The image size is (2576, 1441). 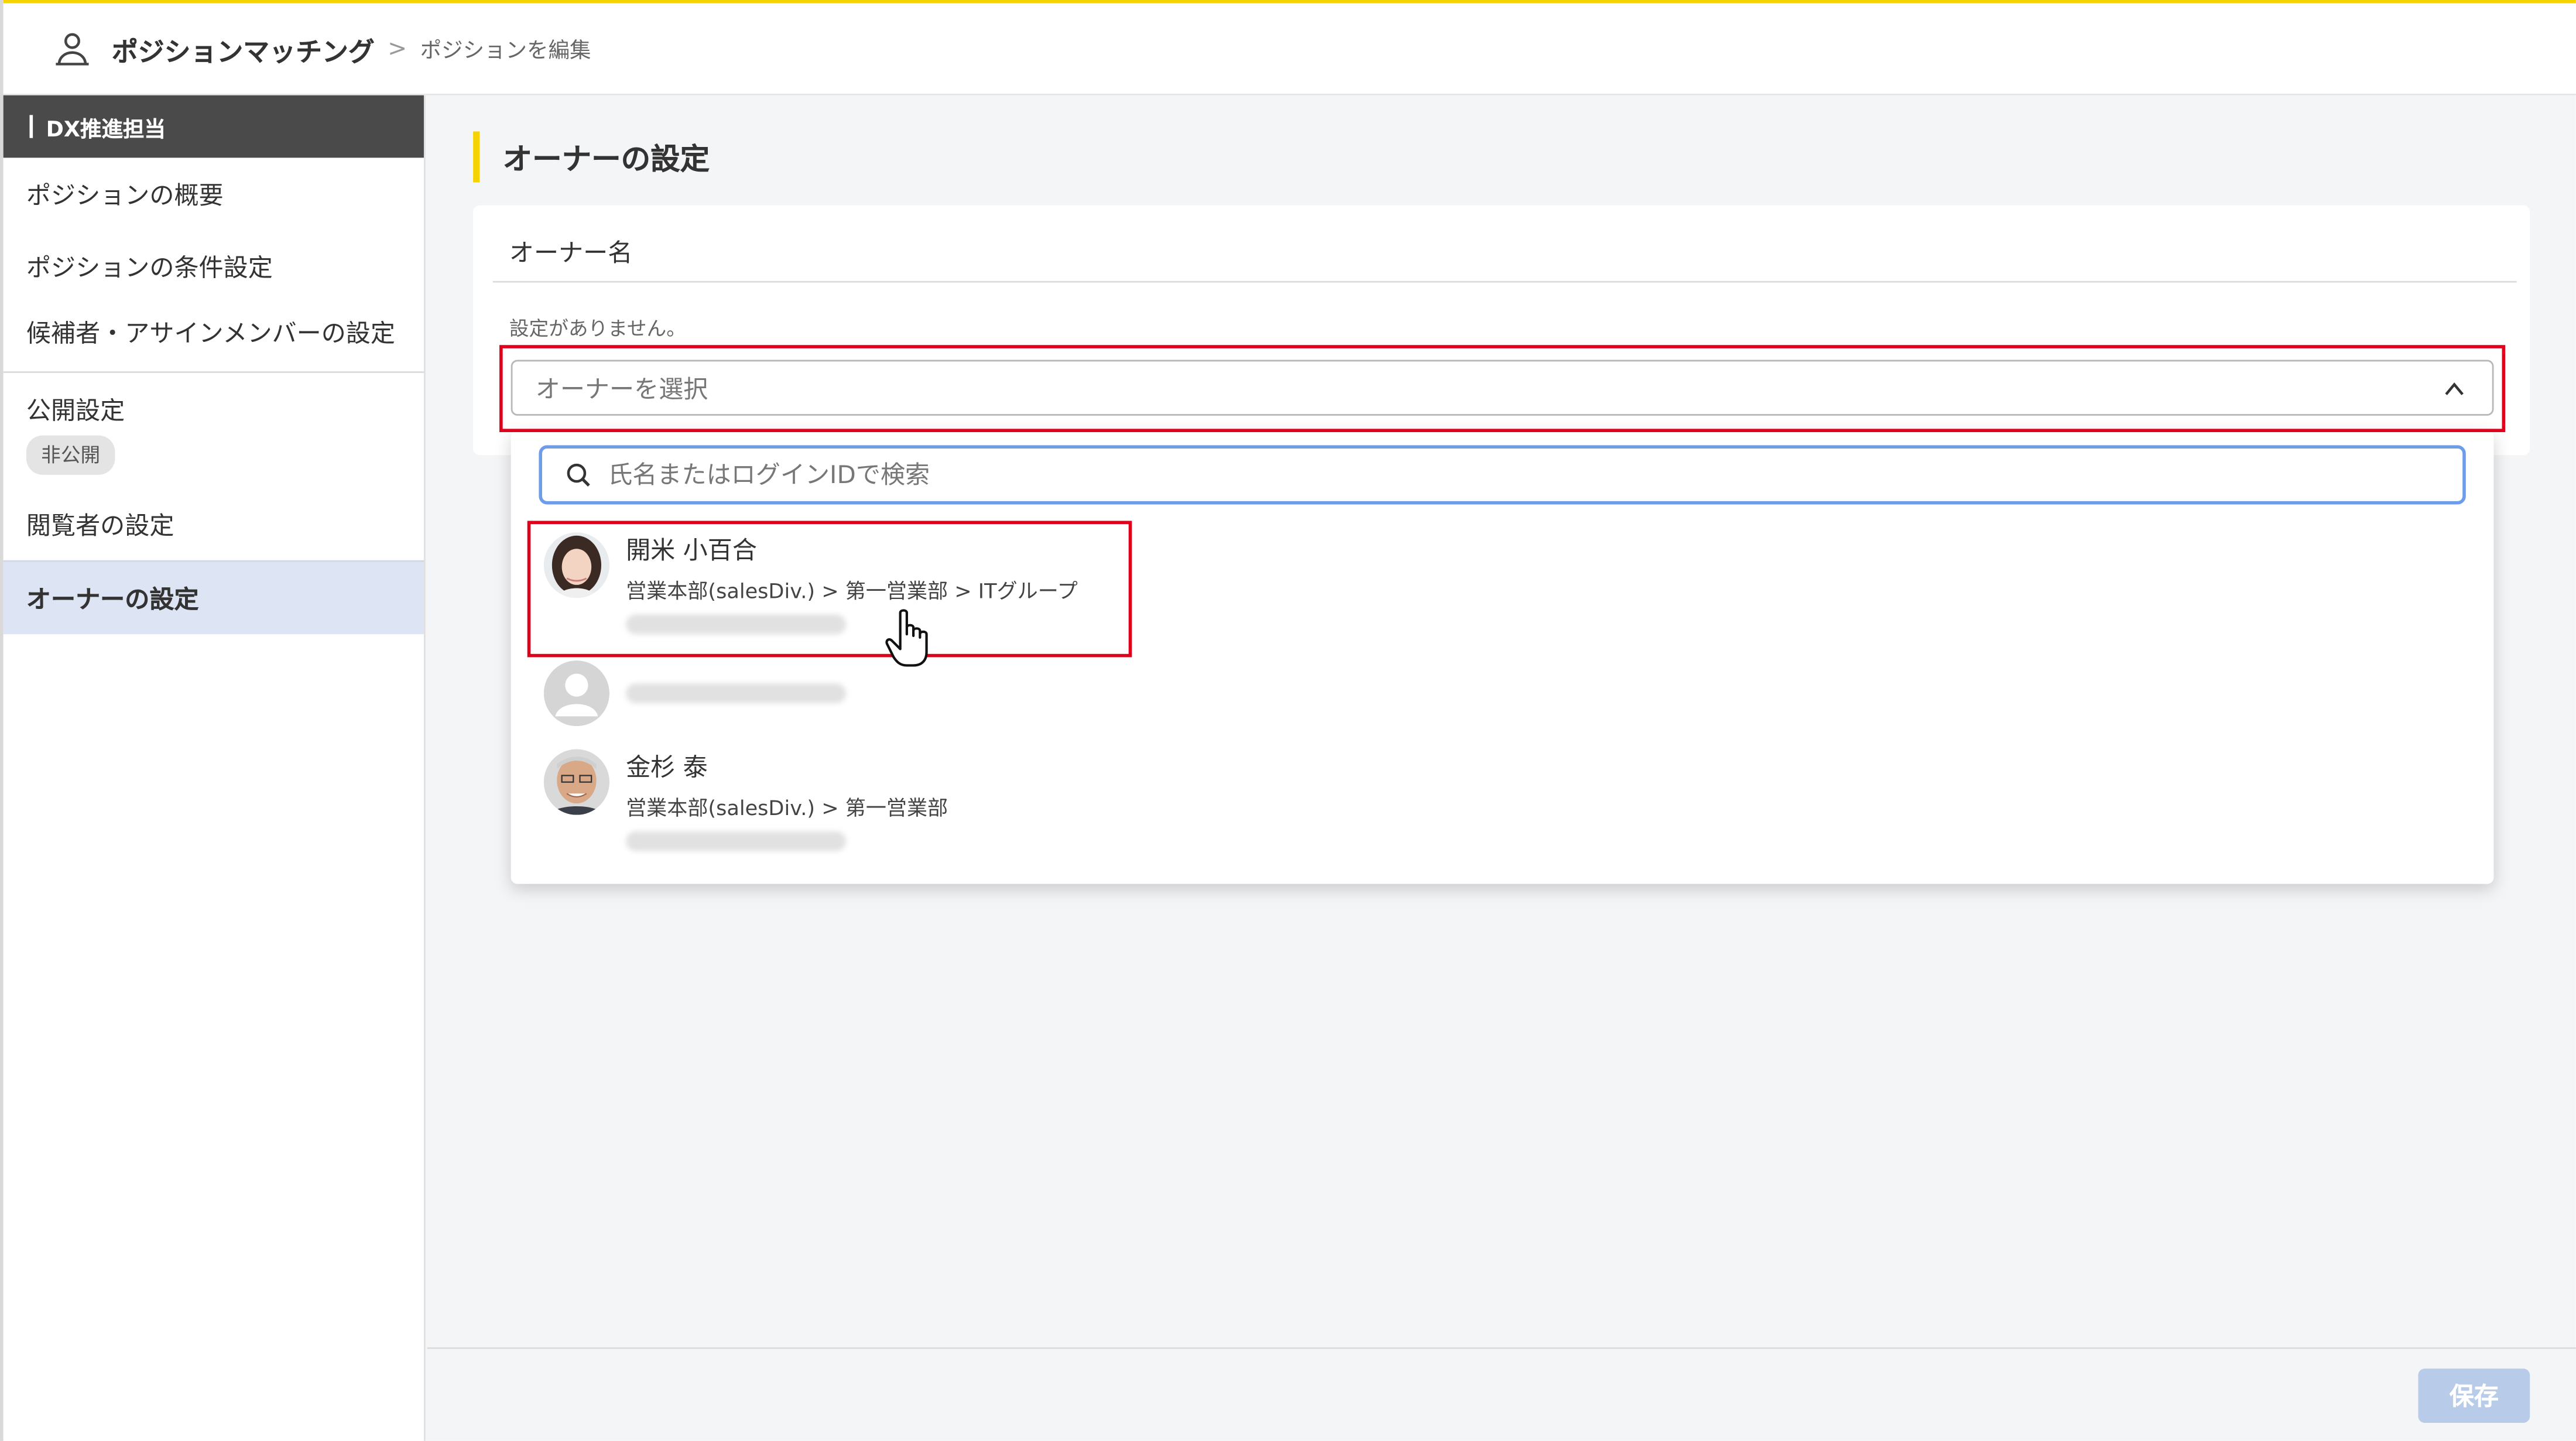 What do you see at coordinates (787, 807) in the screenshot?
I see `user-department: 営業本部(salesDiv.) > 第一営業部` at bounding box center [787, 807].